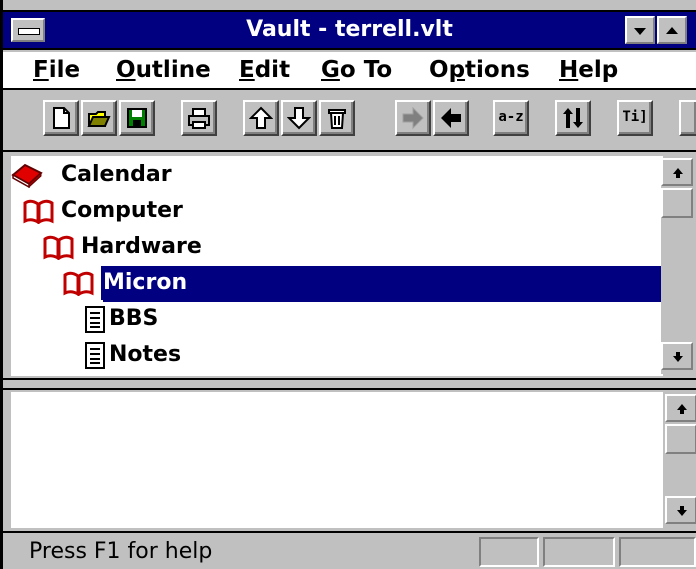 Image resolution: width=696 pixels, height=569 pixels. What do you see at coordinates (121, 551) in the screenshot?
I see `status-text: Press F1 for help` at bounding box center [121, 551].